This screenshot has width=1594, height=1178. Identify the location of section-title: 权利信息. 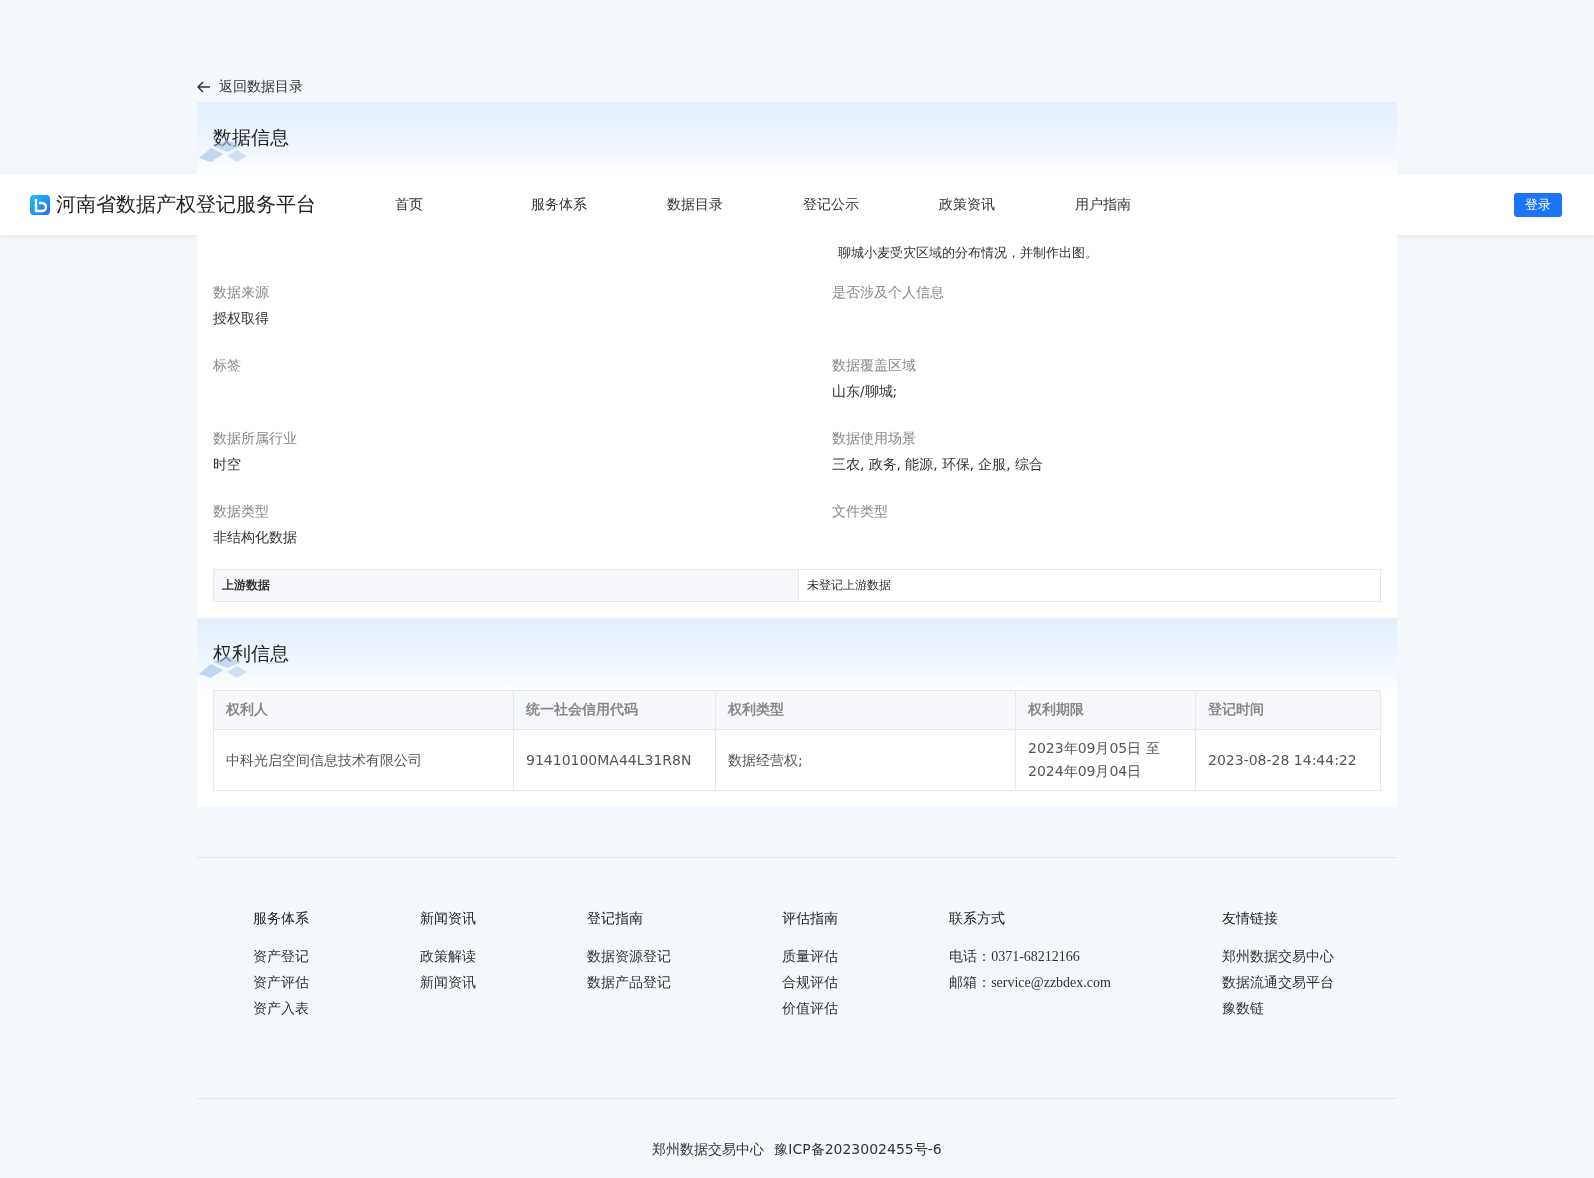
(251, 653).